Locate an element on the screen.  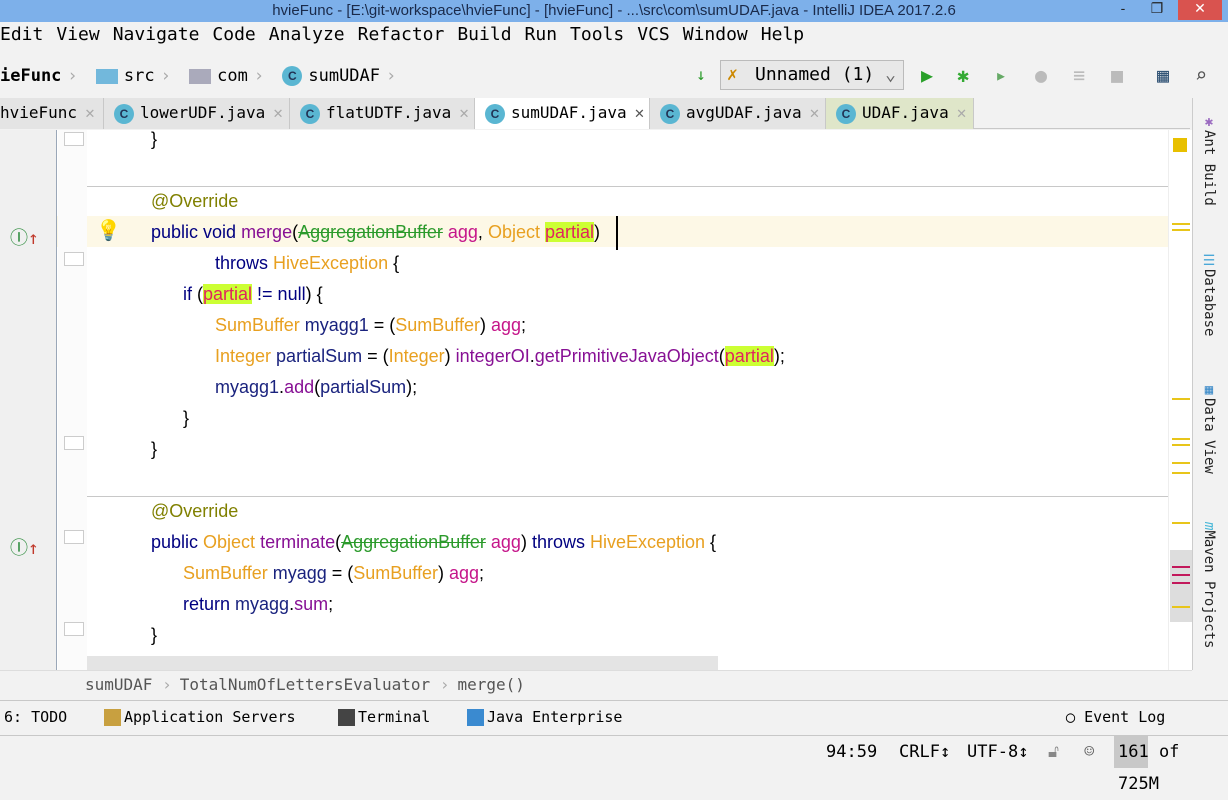
tab-avgudaf: CavgUDAF.java ✕ is located at coordinates (738, 113).